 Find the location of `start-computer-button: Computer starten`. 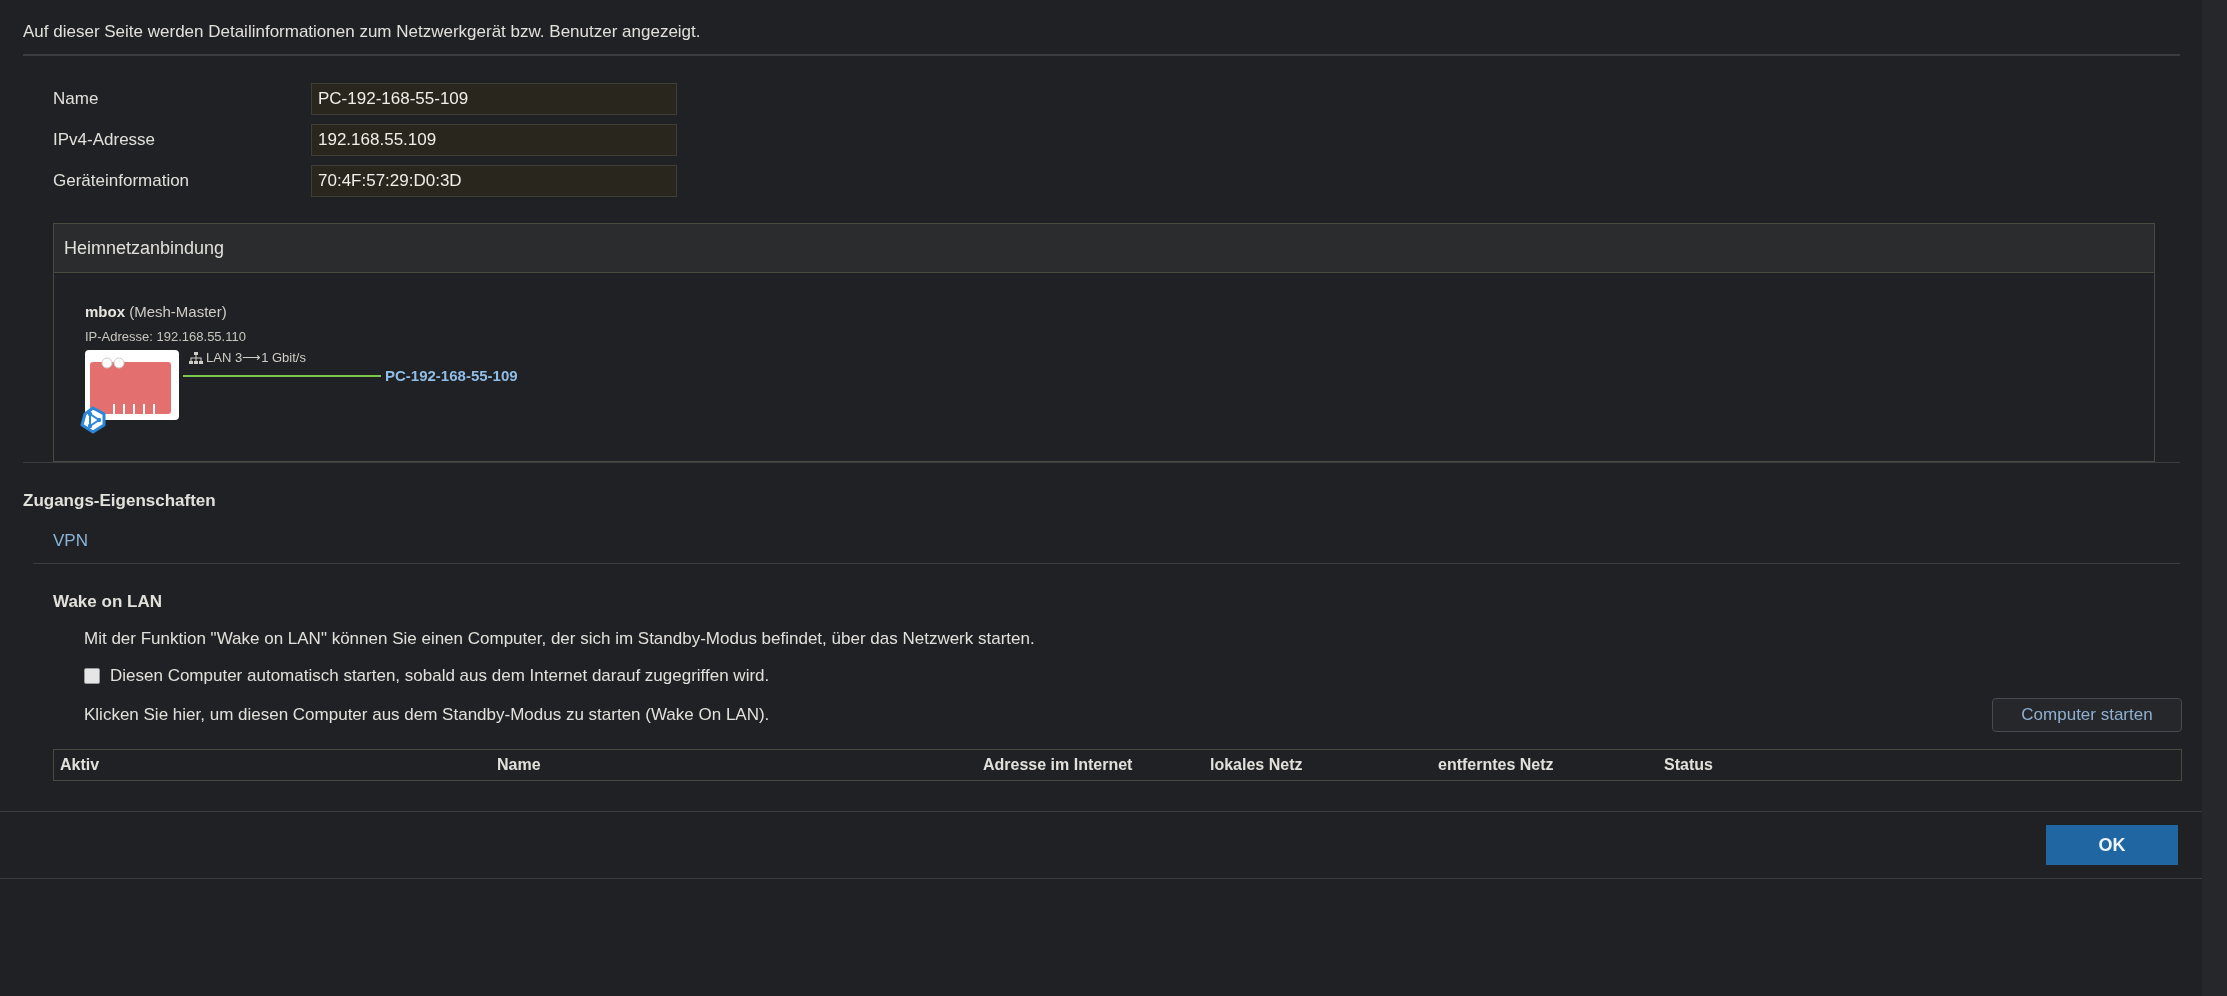

start-computer-button: Computer starten is located at coordinates (2087, 715).